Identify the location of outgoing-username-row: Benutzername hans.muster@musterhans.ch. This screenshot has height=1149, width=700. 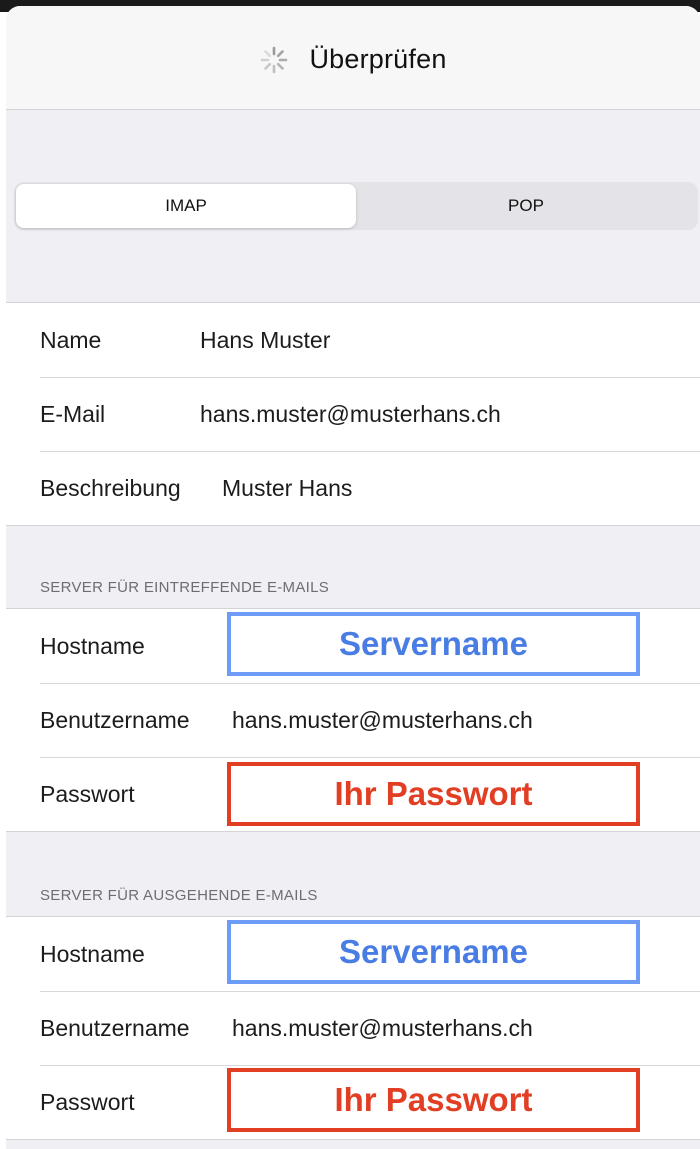
(353, 1028).